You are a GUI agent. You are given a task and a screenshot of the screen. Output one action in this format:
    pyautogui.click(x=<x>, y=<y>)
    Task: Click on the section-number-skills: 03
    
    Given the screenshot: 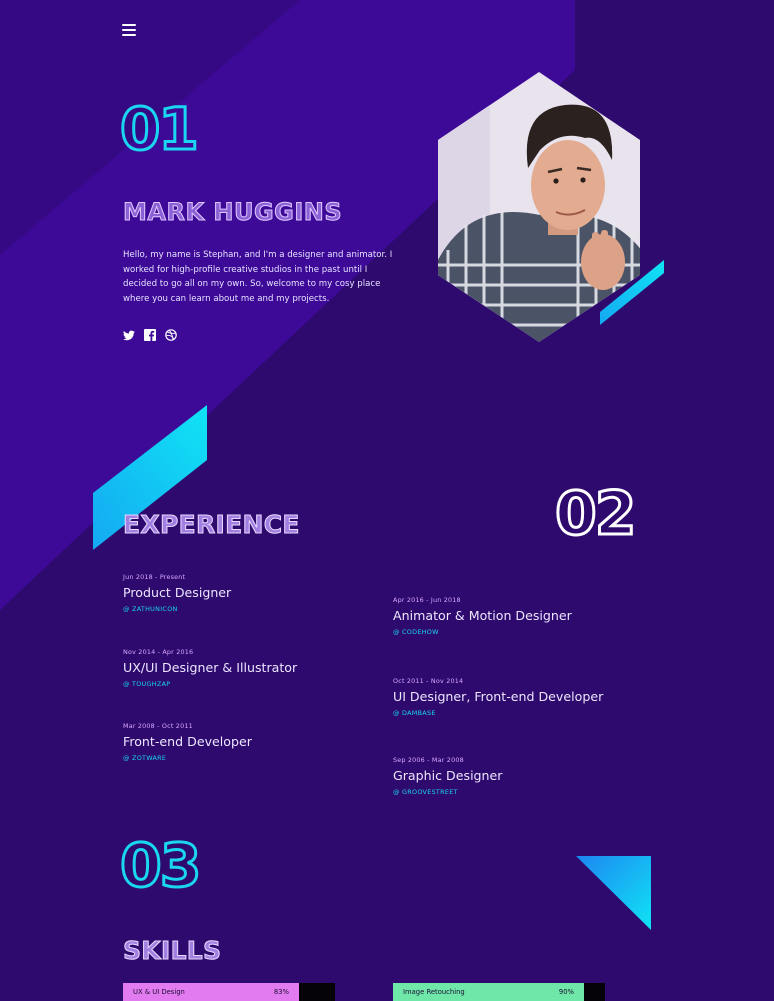 What is the action you would take?
    pyautogui.click(x=161, y=866)
    